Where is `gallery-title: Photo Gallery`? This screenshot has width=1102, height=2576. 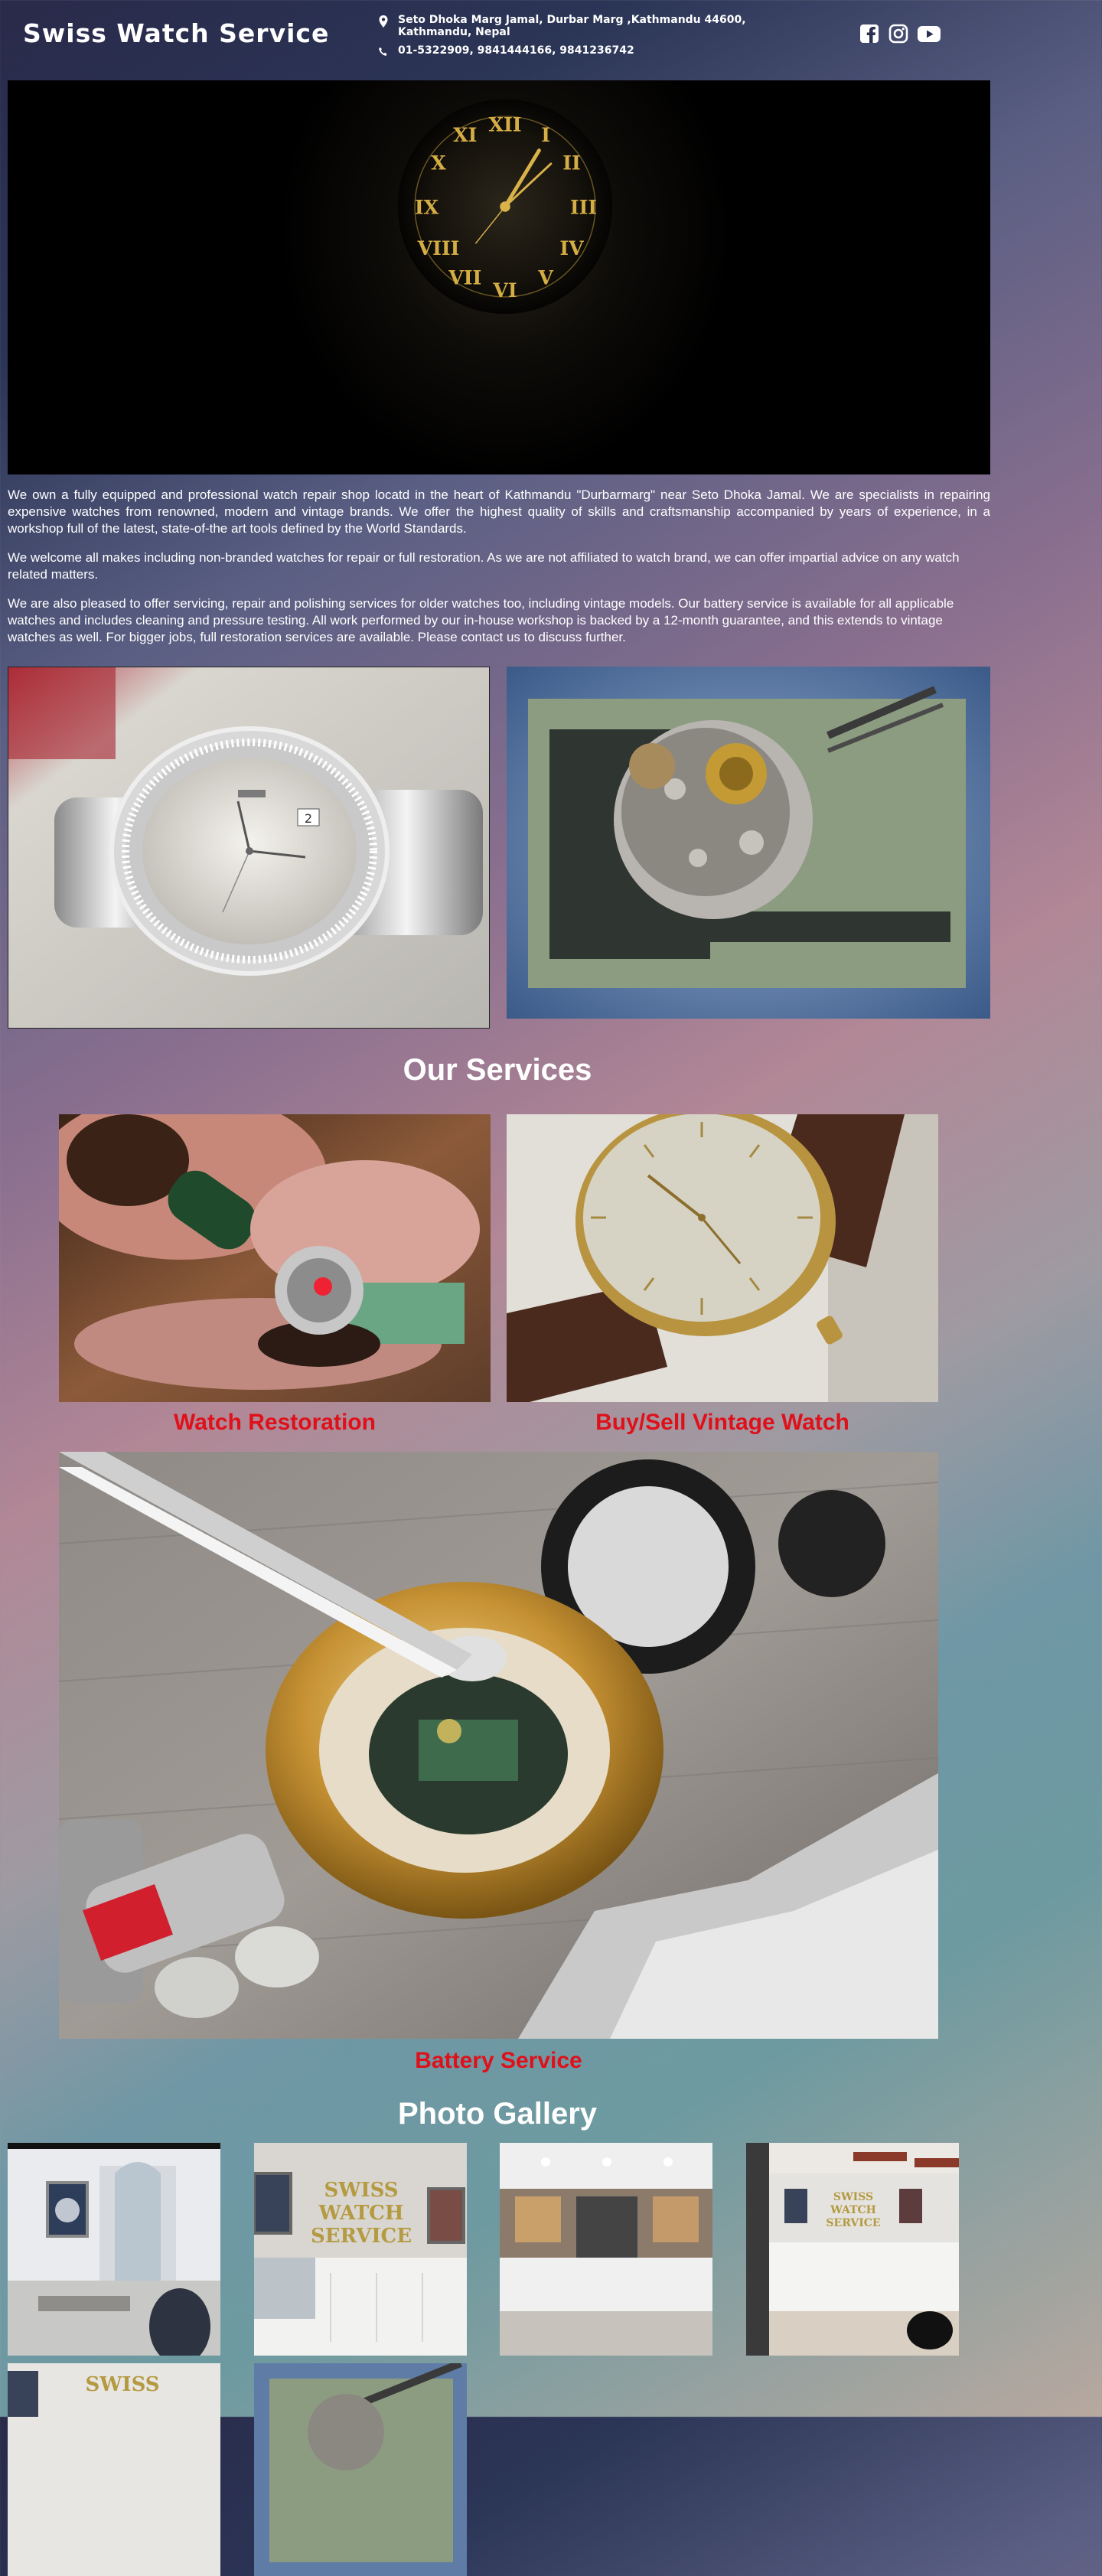
gallery-title: Photo Gallery is located at coordinates (497, 2114).